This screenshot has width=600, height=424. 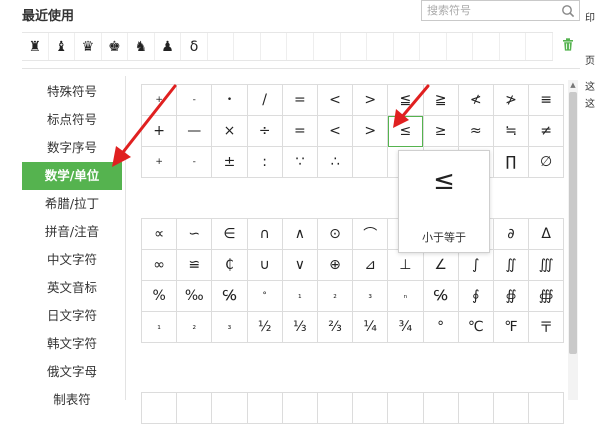 What do you see at coordinates (405, 100) in the screenshot?
I see `symbol-cell: ≦` at bounding box center [405, 100].